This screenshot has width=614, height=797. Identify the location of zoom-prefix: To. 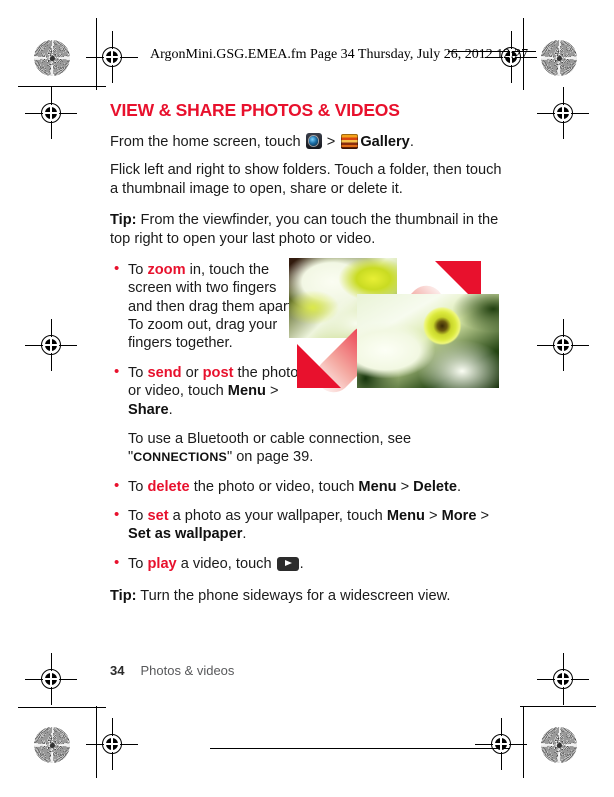
(138, 269).